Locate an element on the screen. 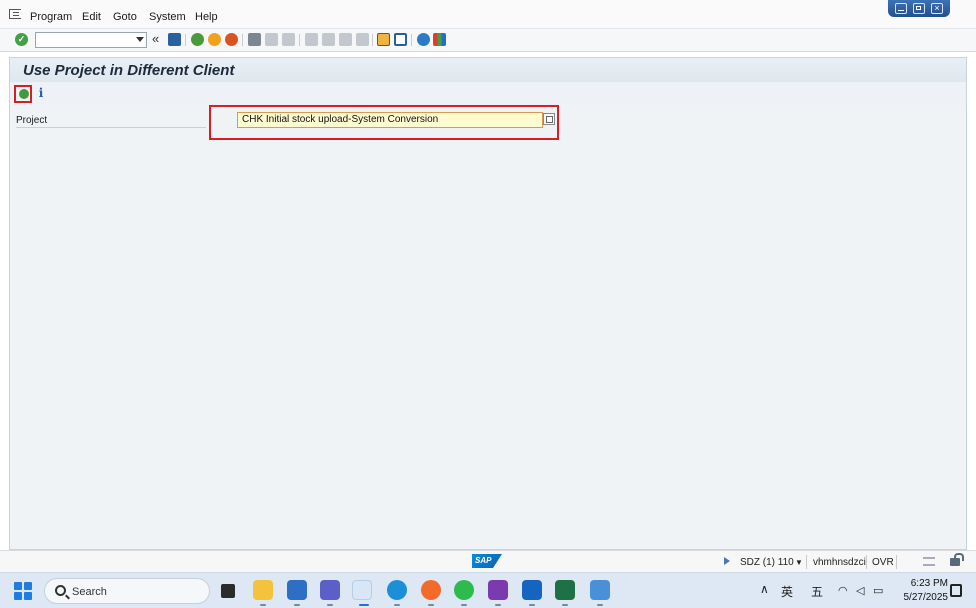  collapse-command-button: « is located at coordinates (155, 39).